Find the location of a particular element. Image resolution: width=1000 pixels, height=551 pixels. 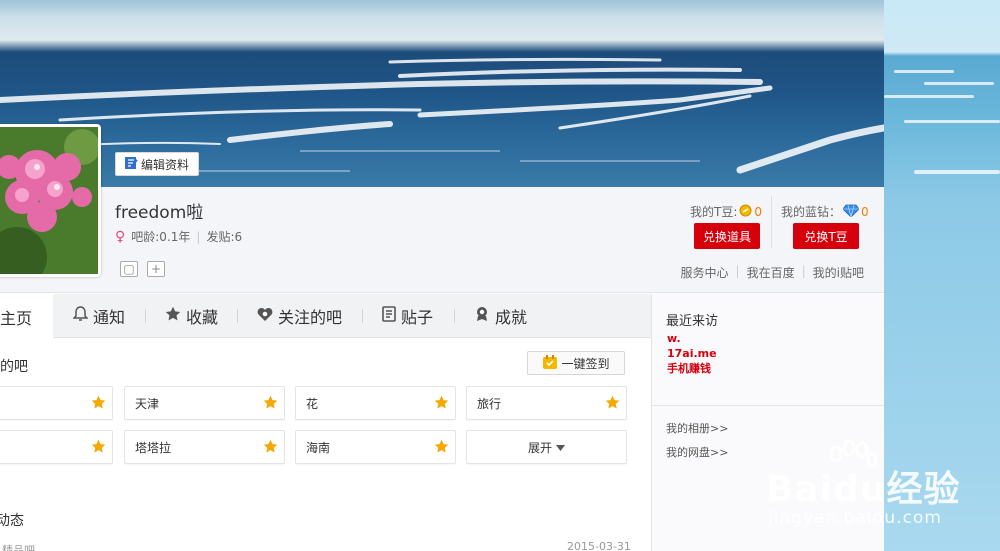

diamond-value: 0 is located at coordinates (865, 211).